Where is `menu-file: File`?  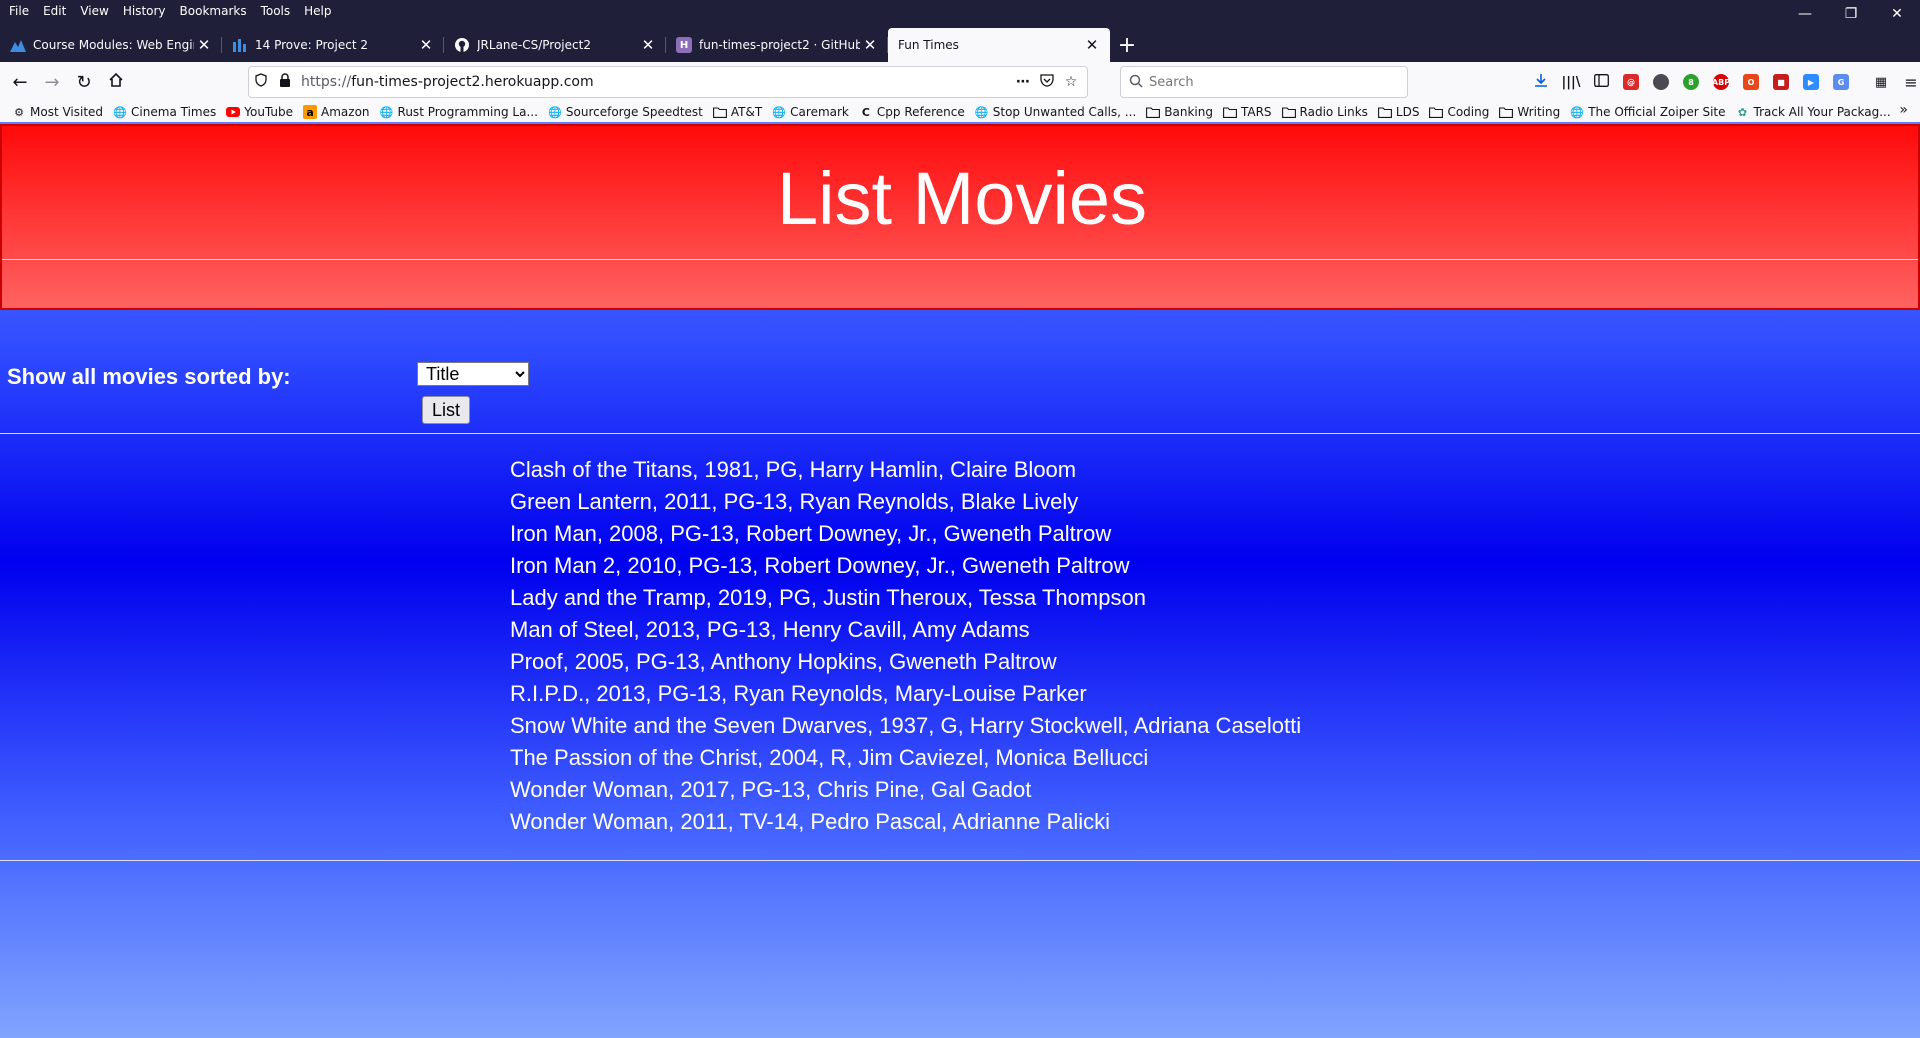
menu-file: File is located at coordinates (19, 11).